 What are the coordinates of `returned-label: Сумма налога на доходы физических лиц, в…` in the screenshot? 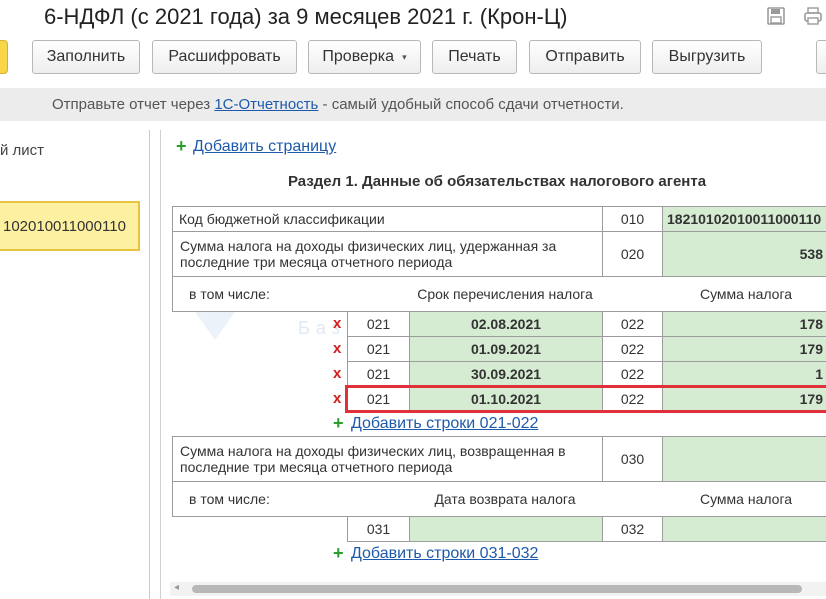 It's located at (387, 459).